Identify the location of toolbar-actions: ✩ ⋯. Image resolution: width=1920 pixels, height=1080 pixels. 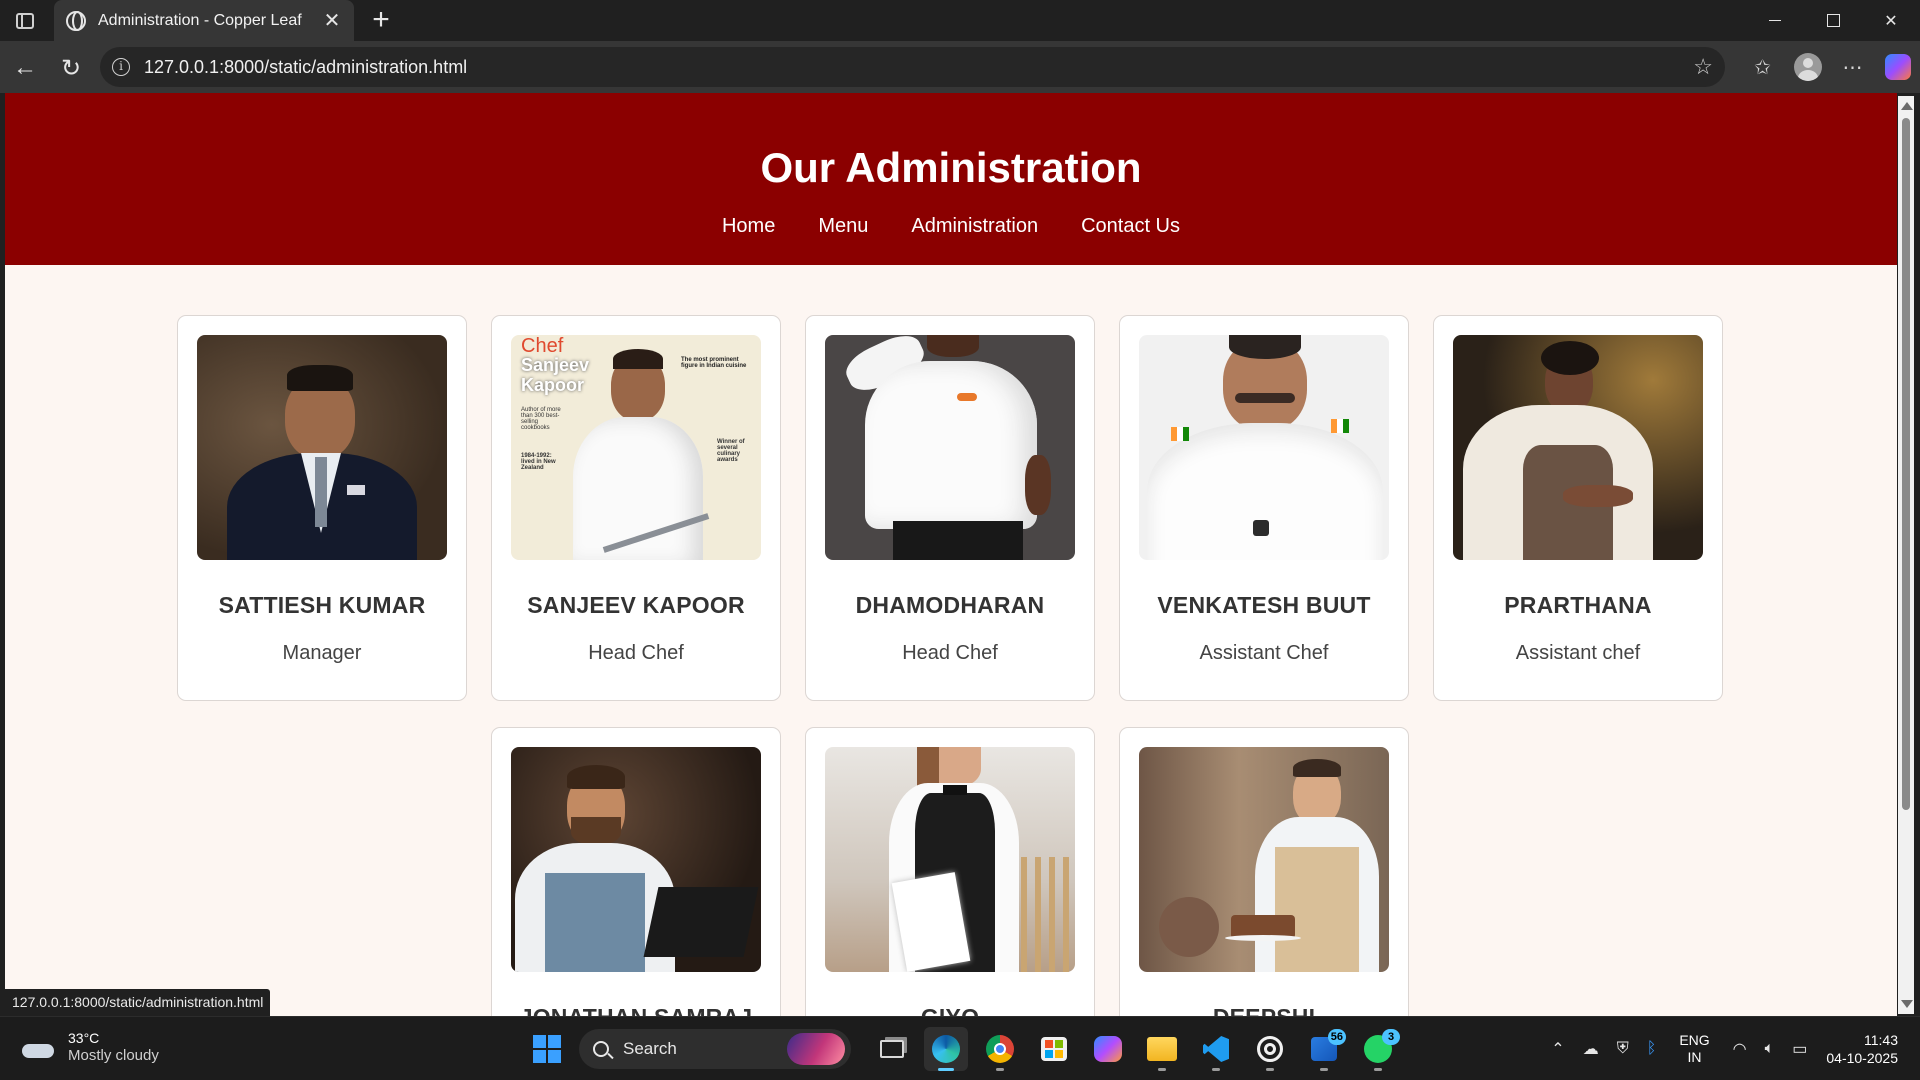
(1830, 67).